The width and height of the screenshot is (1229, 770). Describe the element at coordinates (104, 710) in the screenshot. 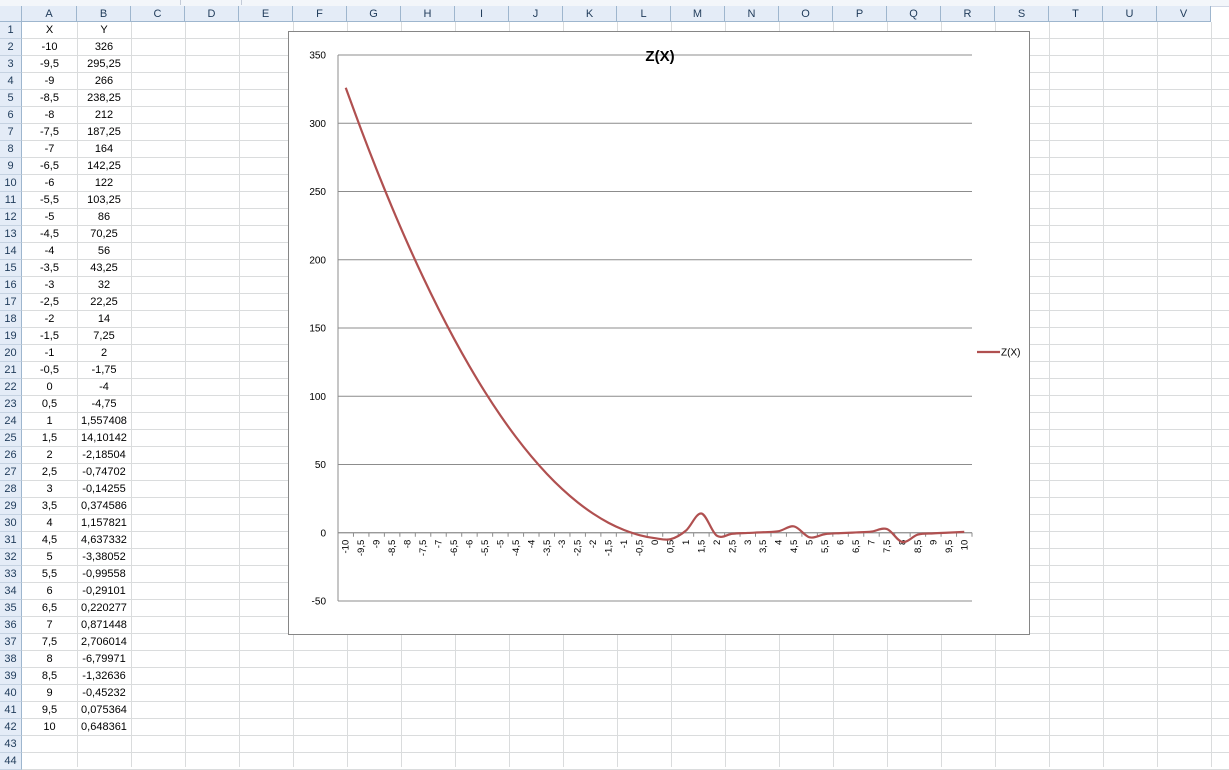

I see `cell-y-value: 0,075364` at that location.